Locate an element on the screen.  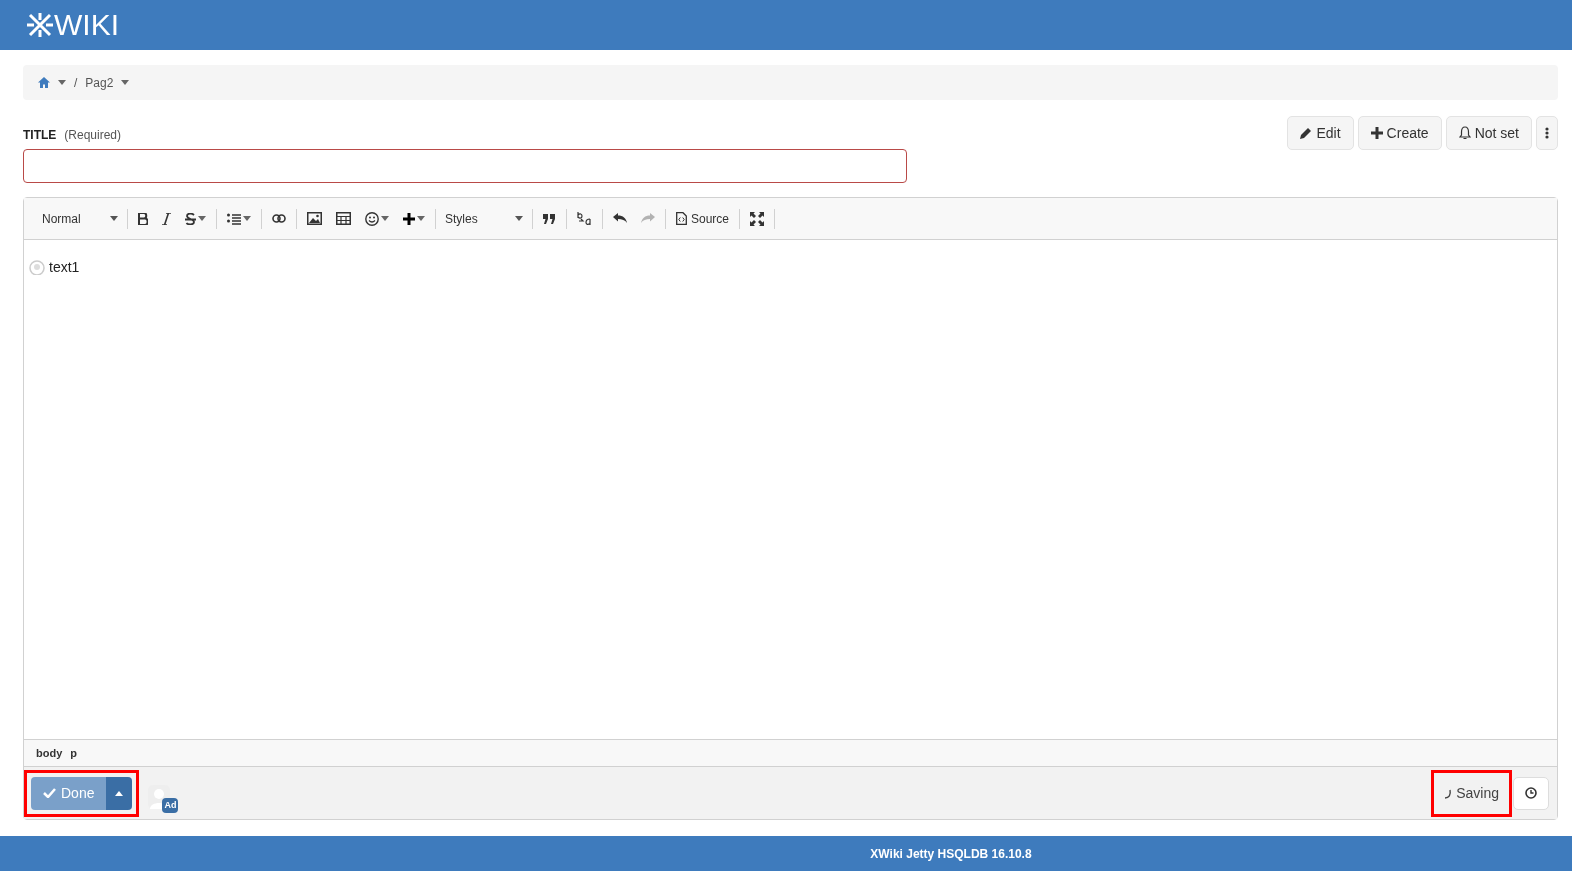
asterisk-icon is located at coordinates (40, 25).